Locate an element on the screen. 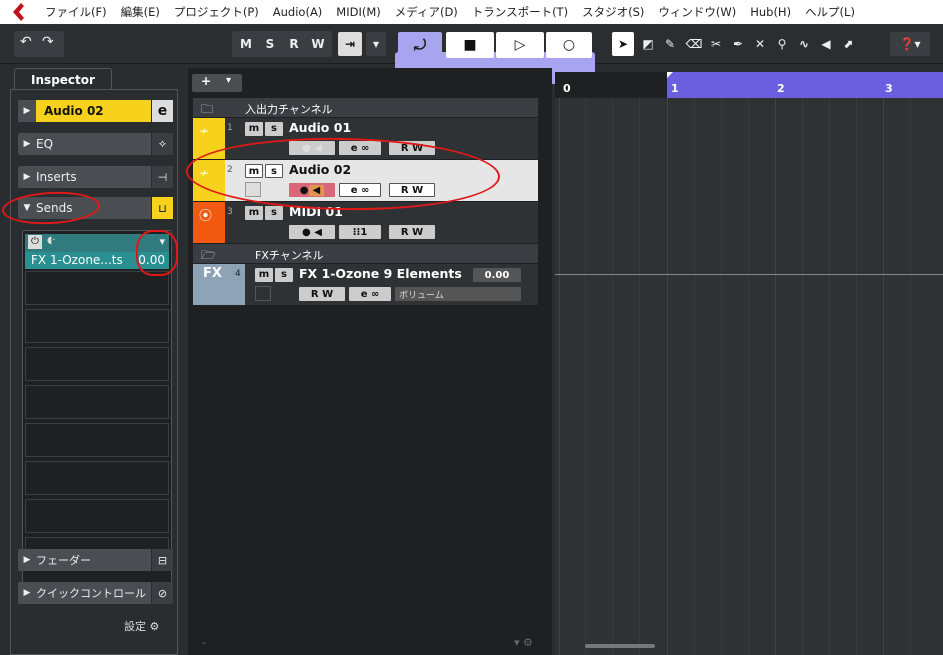 This screenshot has width=943, height=655. menu-studio: スタジオ(S) is located at coordinates (613, 12).